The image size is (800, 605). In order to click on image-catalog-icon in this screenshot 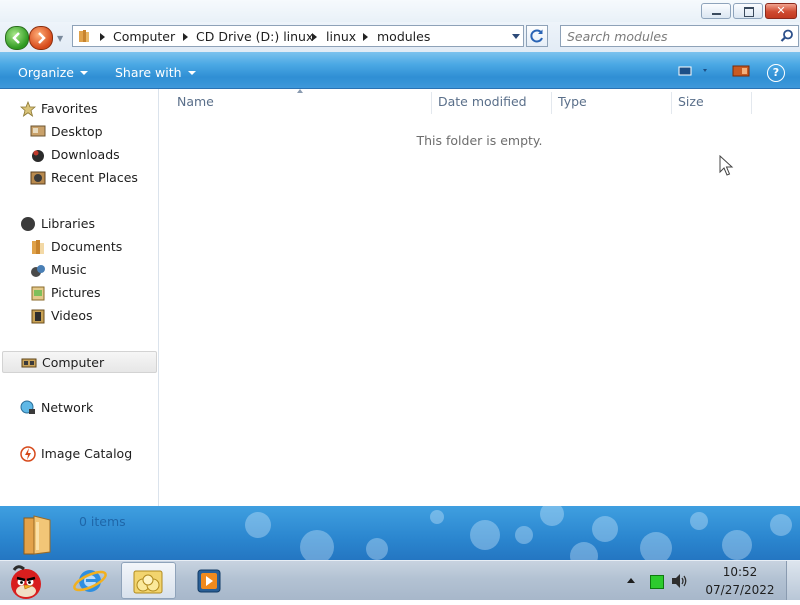, I will do `click(28, 454)`.